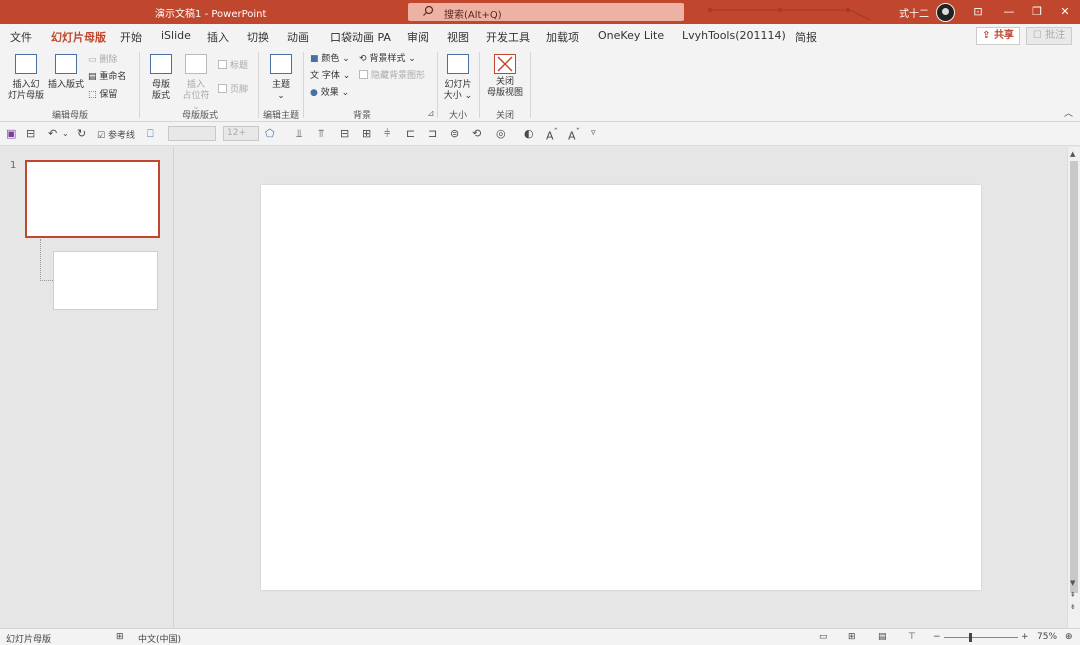 The height and width of the screenshot is (645, 1080). I want to click on tab-home: 开始, so click(131, 37).